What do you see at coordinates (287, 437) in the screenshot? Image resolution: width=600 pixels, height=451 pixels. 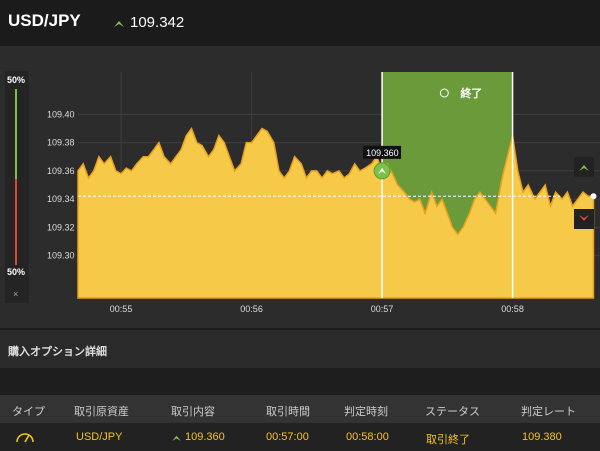 I see `row-trade-time: 00:57:00` at bounding box center [287, 437].